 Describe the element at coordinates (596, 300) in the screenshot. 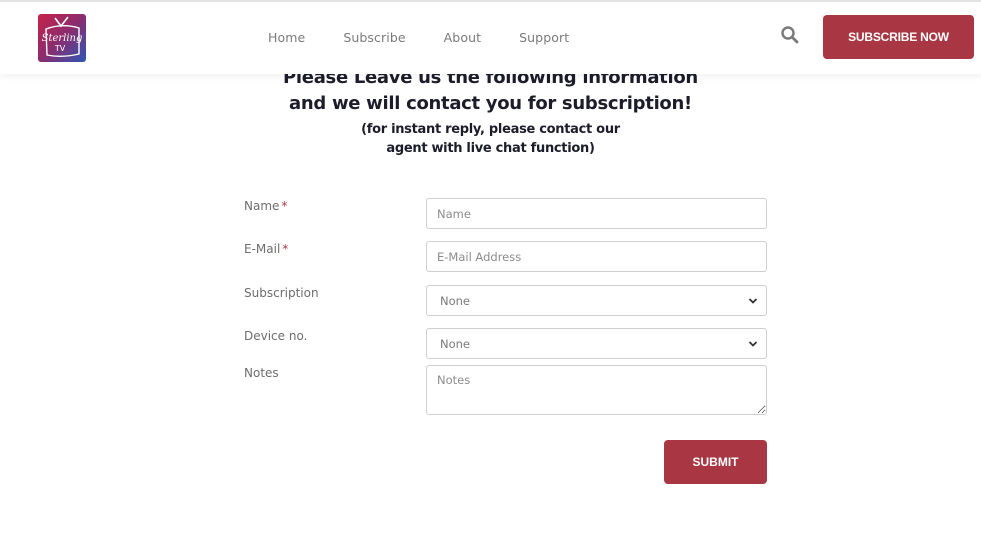

I see `subscription-select: None` at that location.